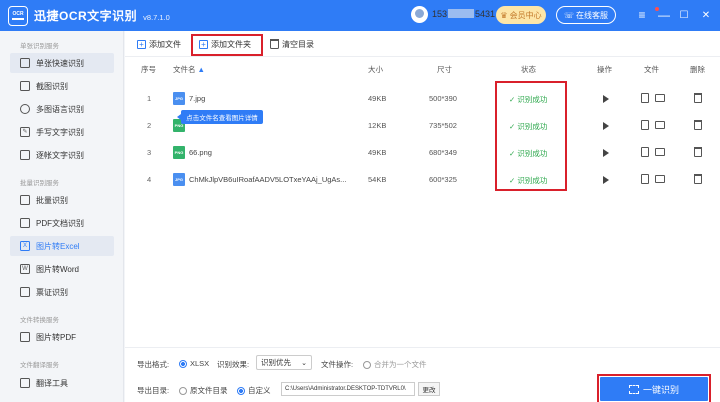 The image size is (720, 402). I want to click on sort-icon: ▲, so click(201, 69).